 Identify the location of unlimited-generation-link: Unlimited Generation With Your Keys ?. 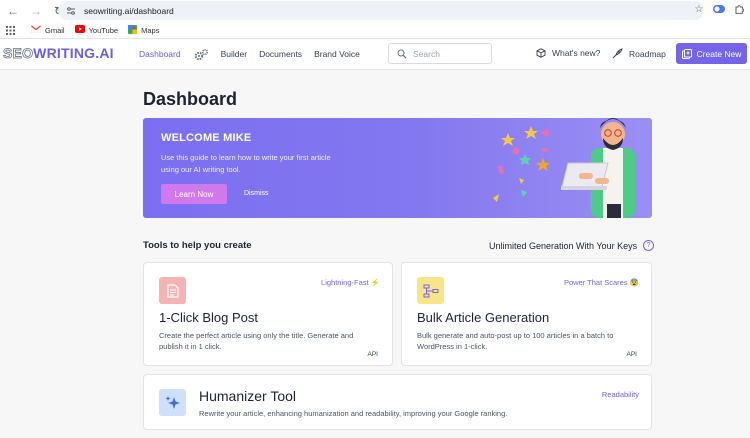
(572, 245).